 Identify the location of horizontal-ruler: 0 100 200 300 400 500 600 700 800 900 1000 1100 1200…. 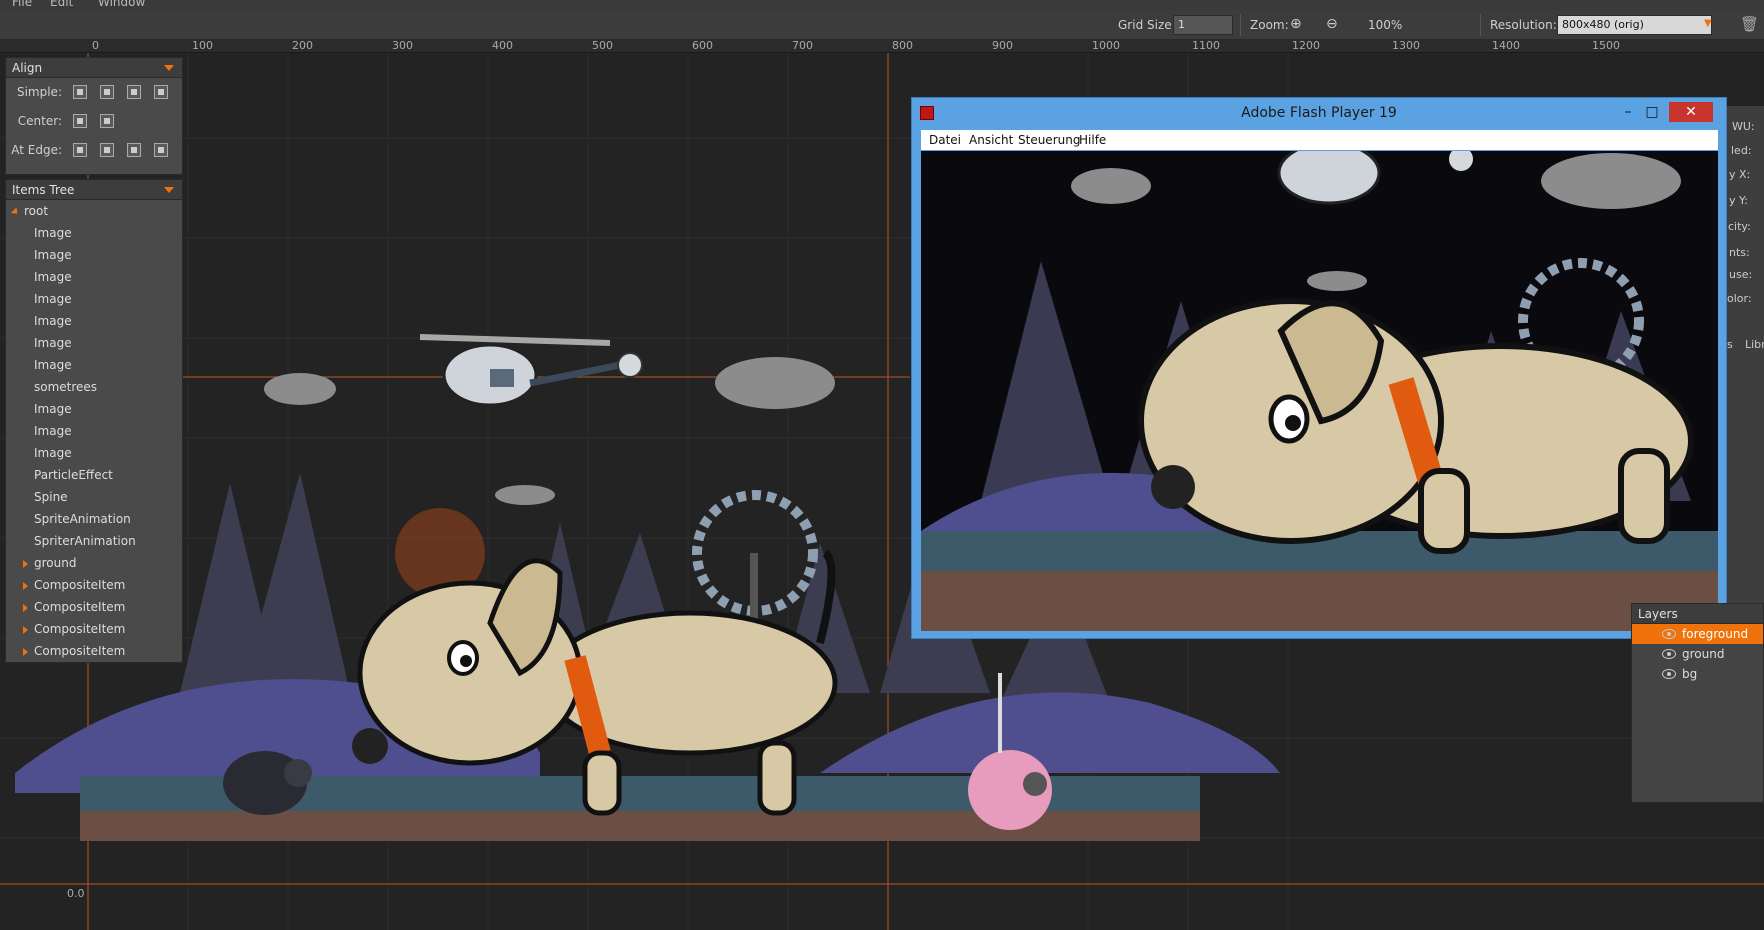
(882, 46).